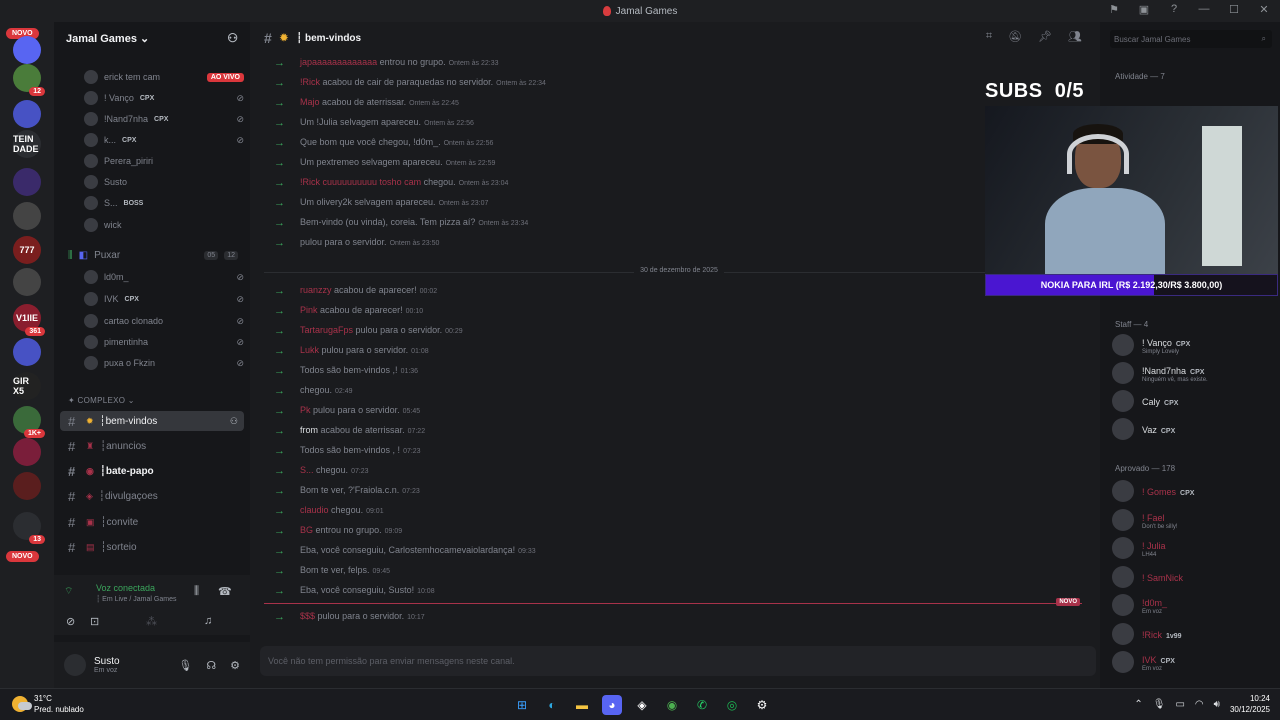 This screenshot has width=1280, height=720. What do you see at coordinates (164, 299) in the screenshot?
I see `voice-user: IVK CPX ⊘` at bounding box center [164, 299].